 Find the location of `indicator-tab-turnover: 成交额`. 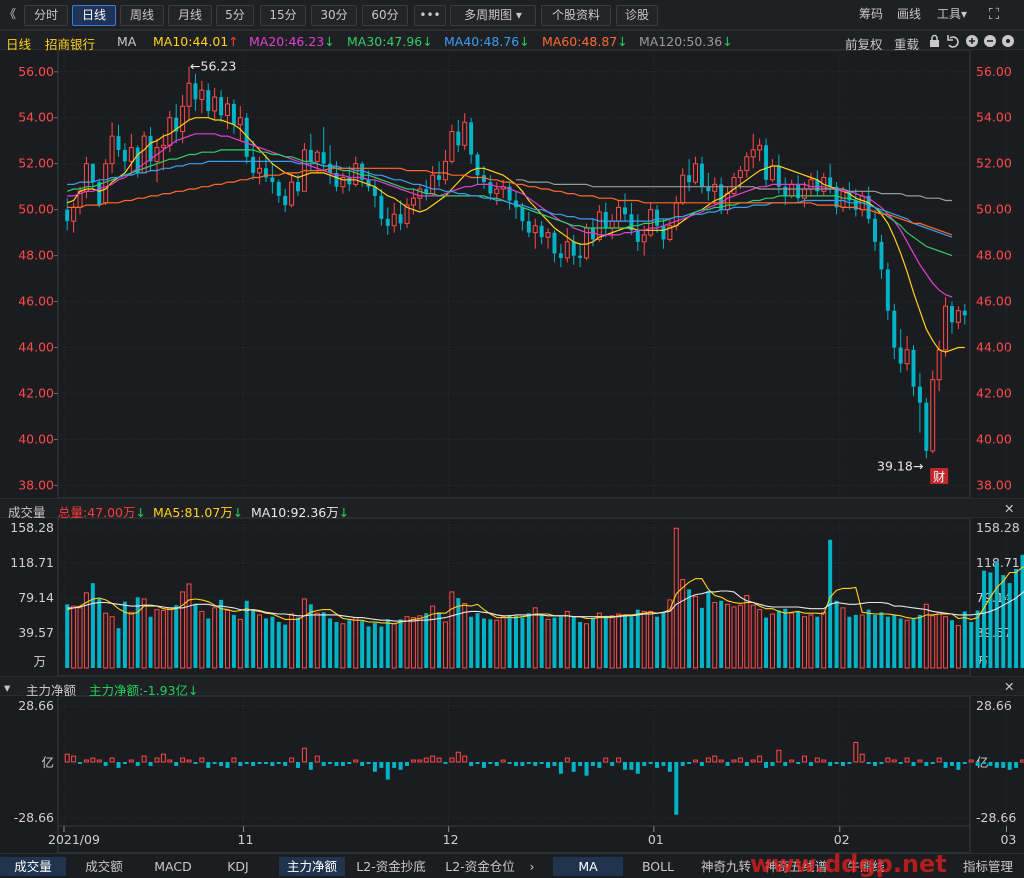

indicator-tab-turnover: 成交额 is located at coordinates (104, 866).